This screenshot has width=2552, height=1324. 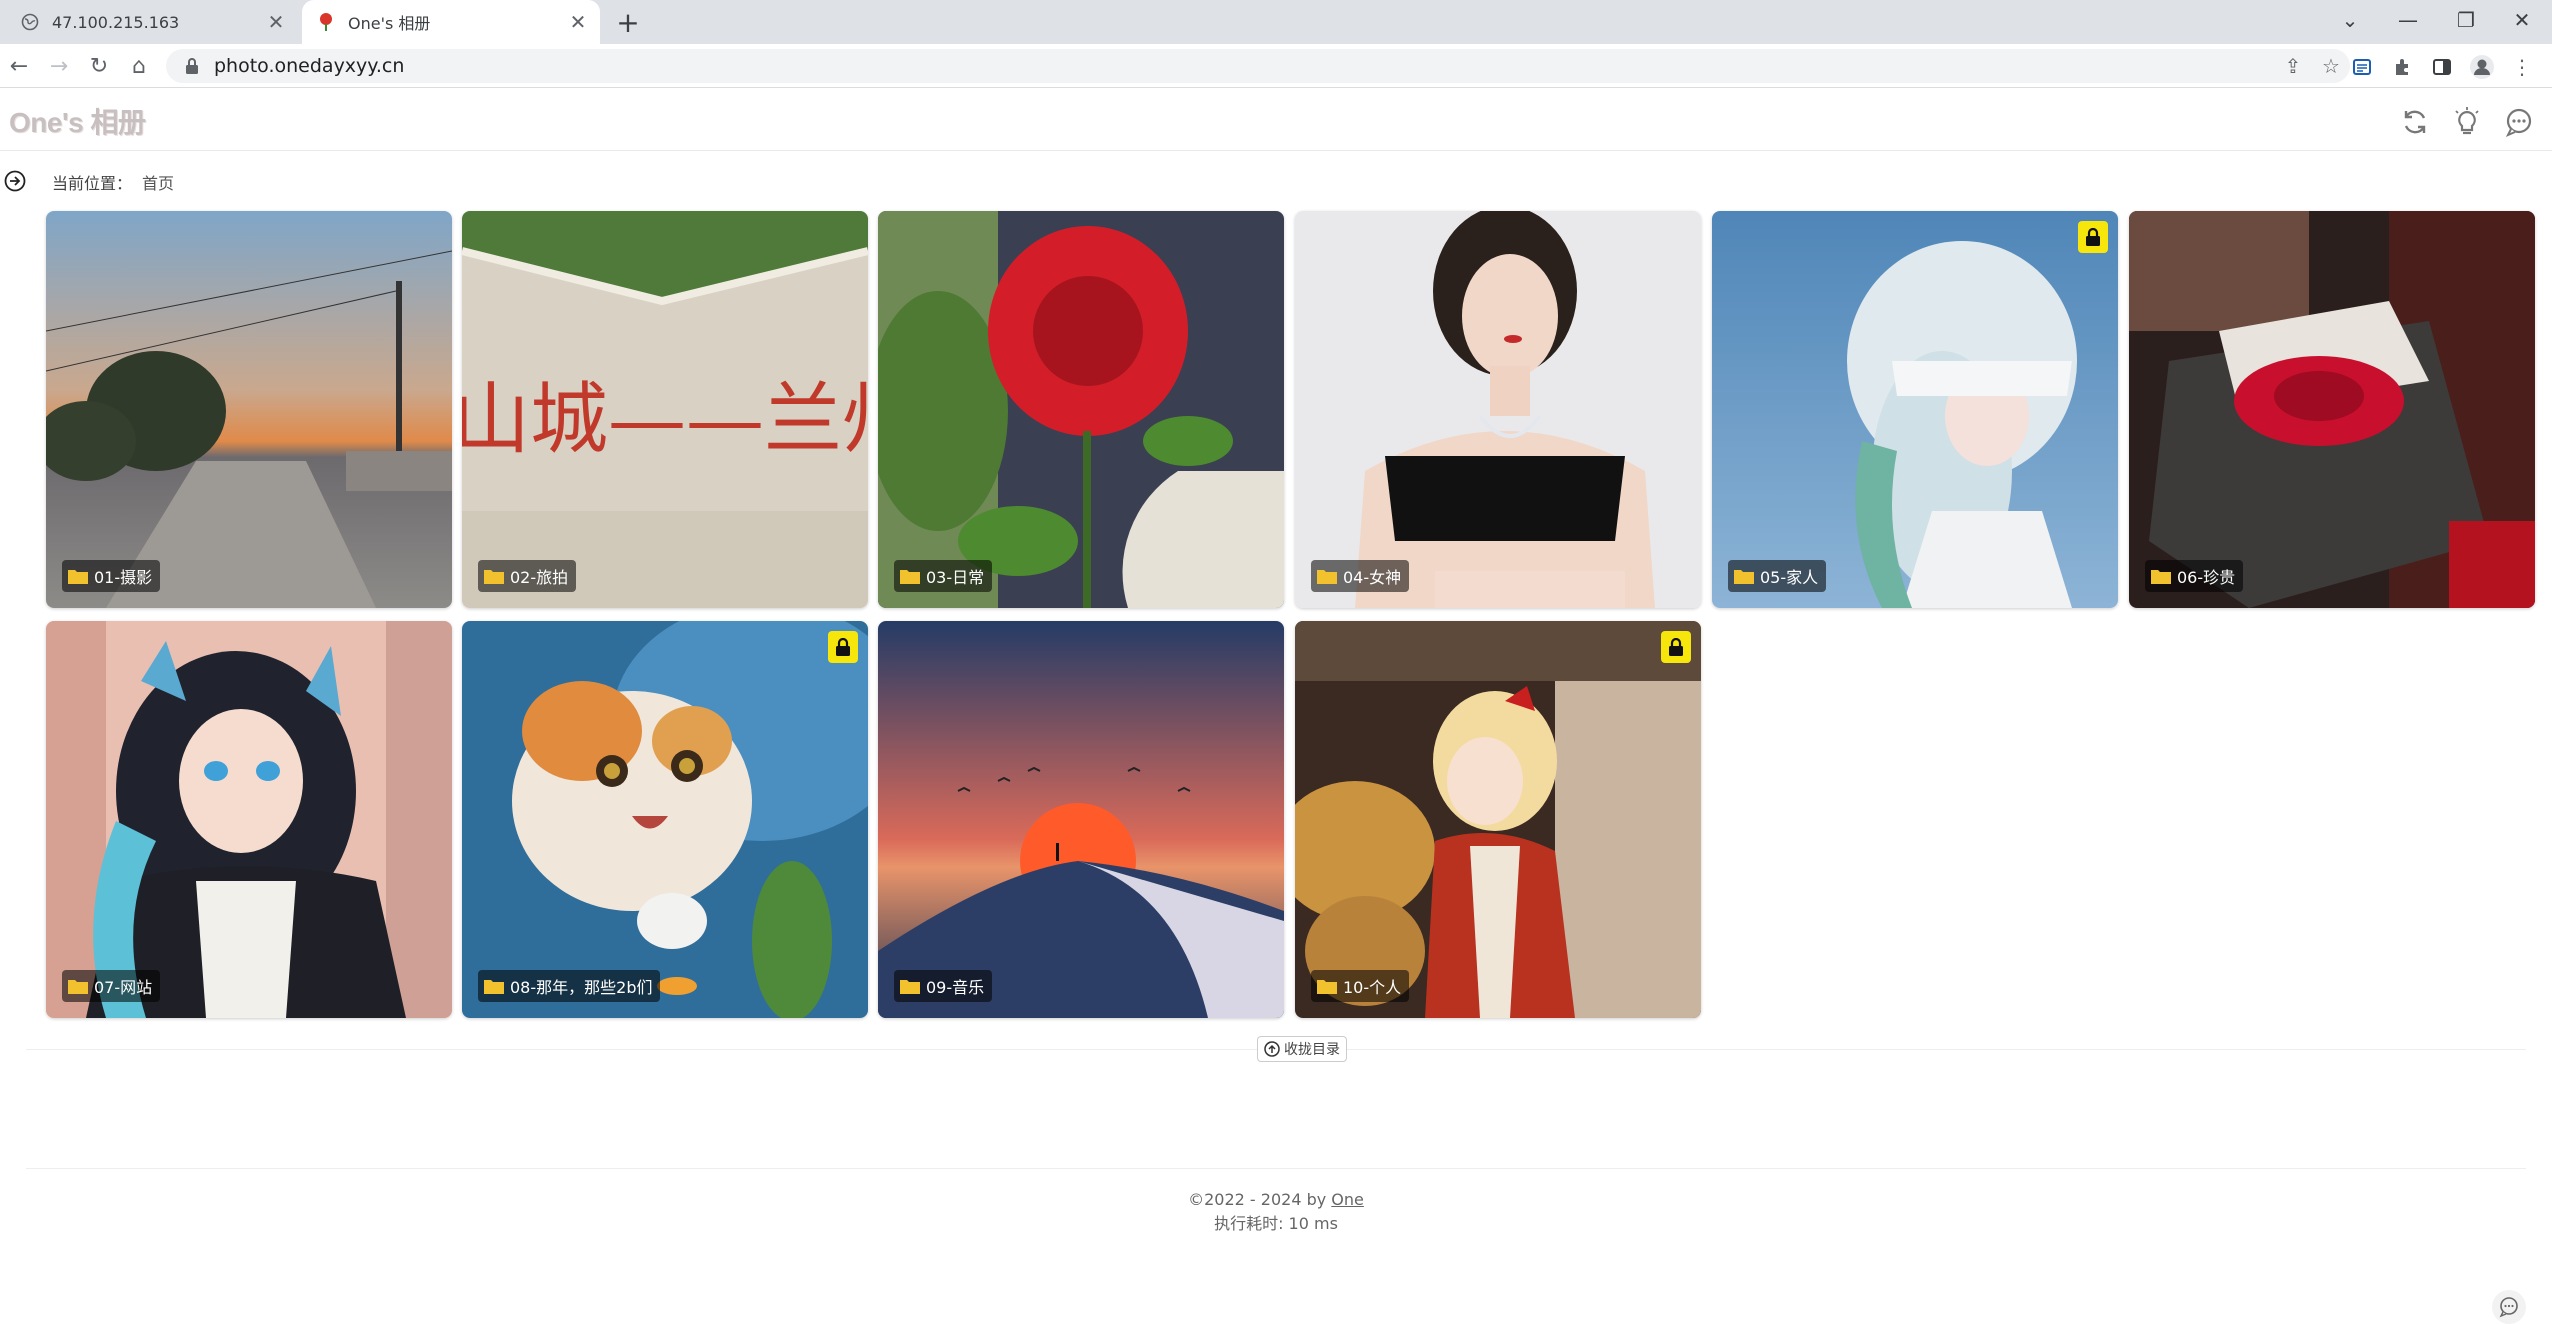 I want to click on breadcrumb: 当前位置： 首页, so click(x=113, y=182).